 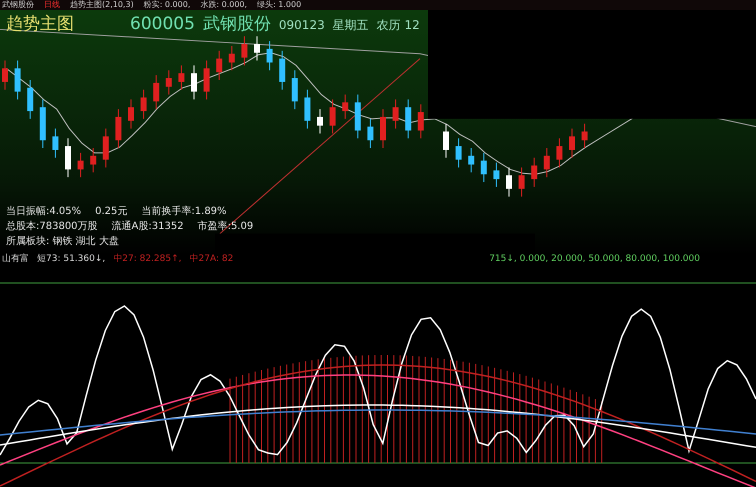 What do you see at coordinates (162, 24) in the screenshot?
I see `stock-code: 600005` at bounding box center [162, 24].